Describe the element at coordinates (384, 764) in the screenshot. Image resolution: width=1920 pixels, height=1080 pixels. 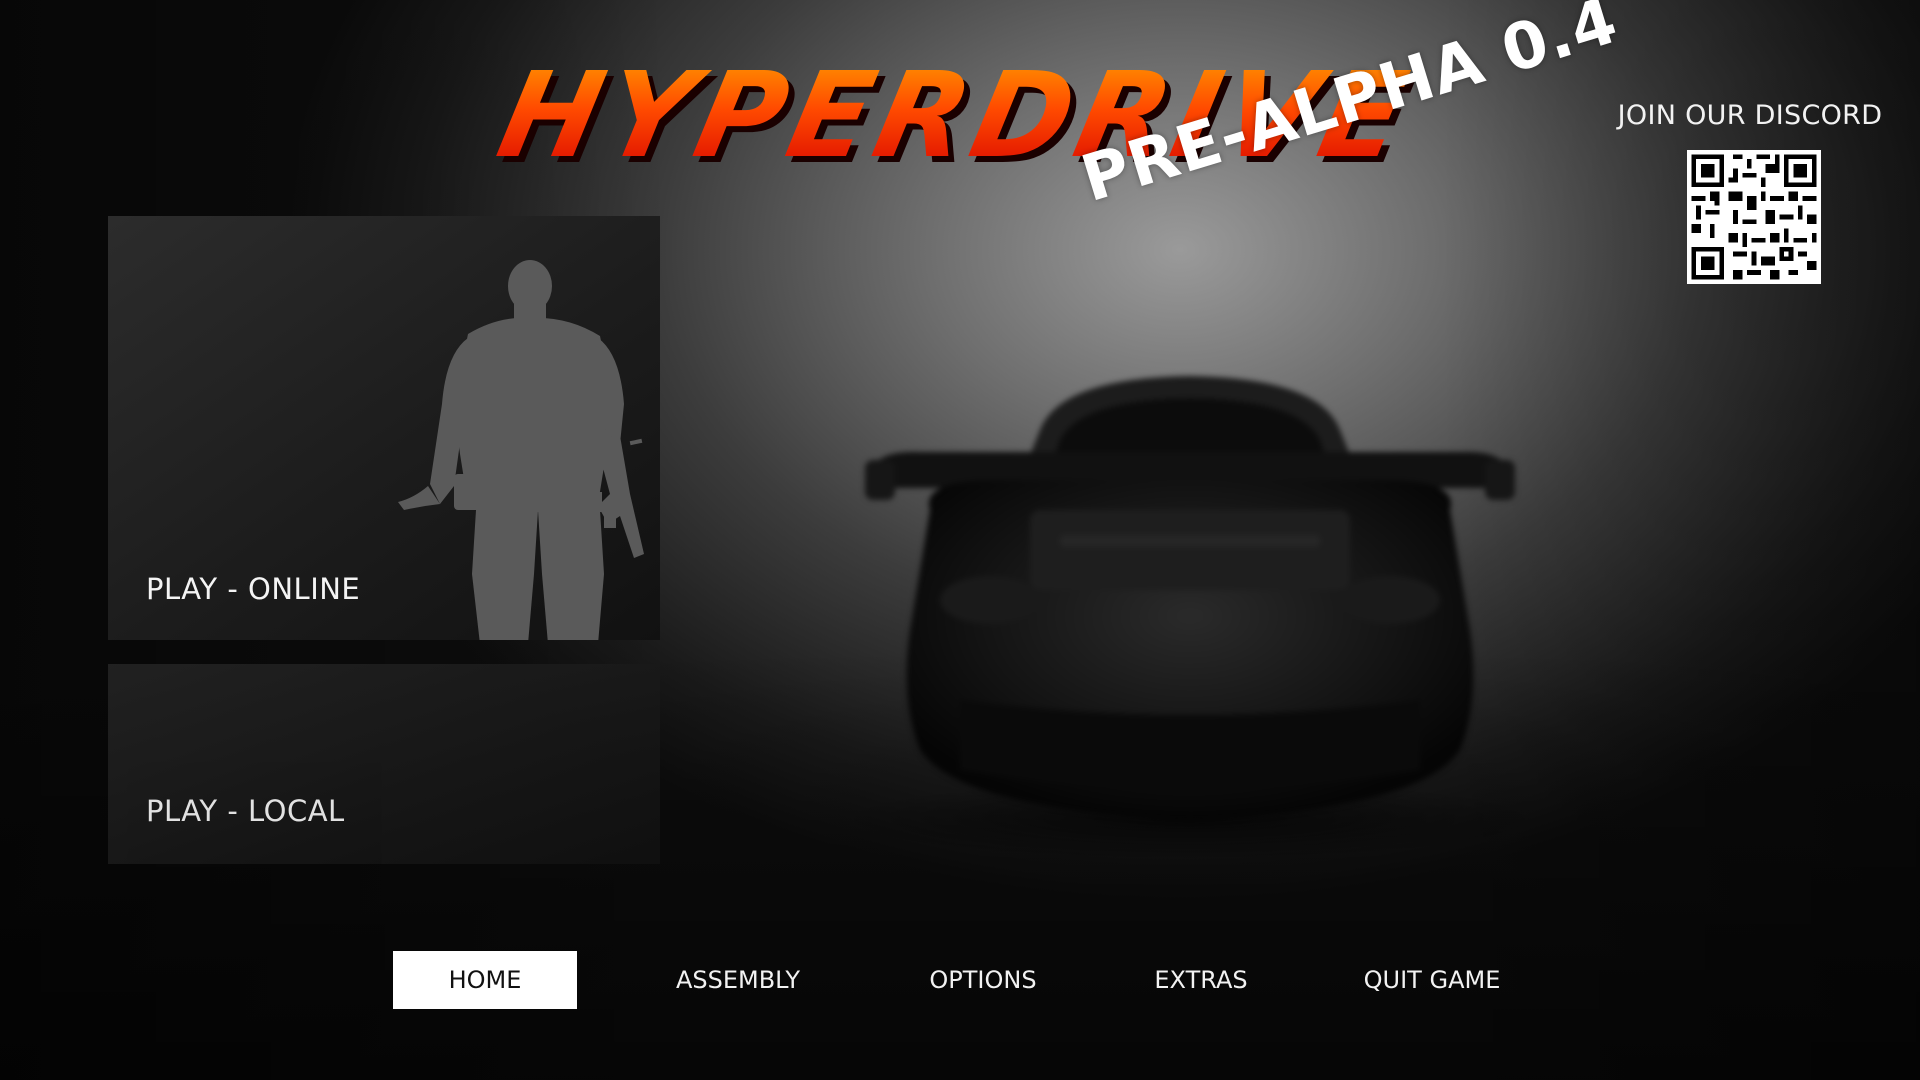
I see `play-local-card: PLAY - LOCAL` at that location.